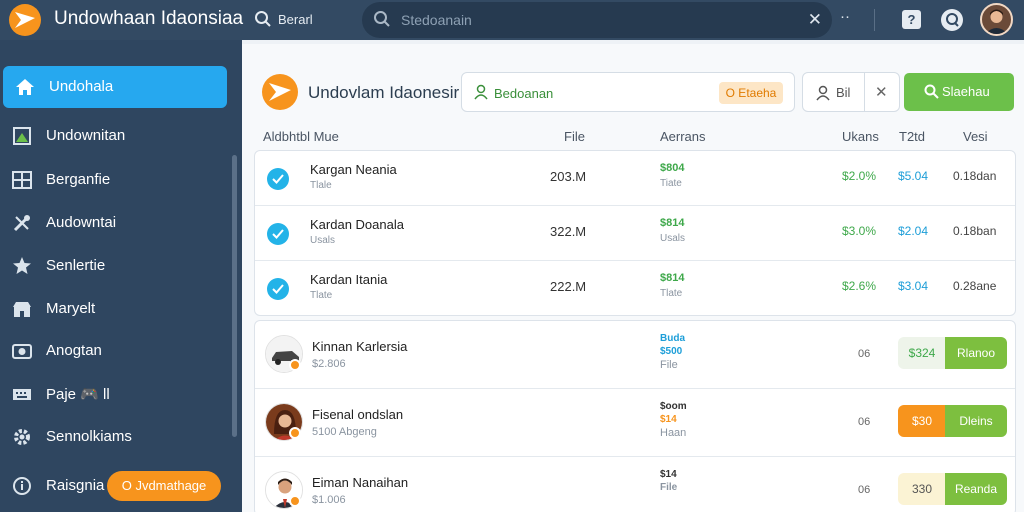 Image resolution: width=1024 pixels, height=512 pixels. Describe the element at coordinates (845, 16) in the screenshot. I see `more-icon: ··` at that location.